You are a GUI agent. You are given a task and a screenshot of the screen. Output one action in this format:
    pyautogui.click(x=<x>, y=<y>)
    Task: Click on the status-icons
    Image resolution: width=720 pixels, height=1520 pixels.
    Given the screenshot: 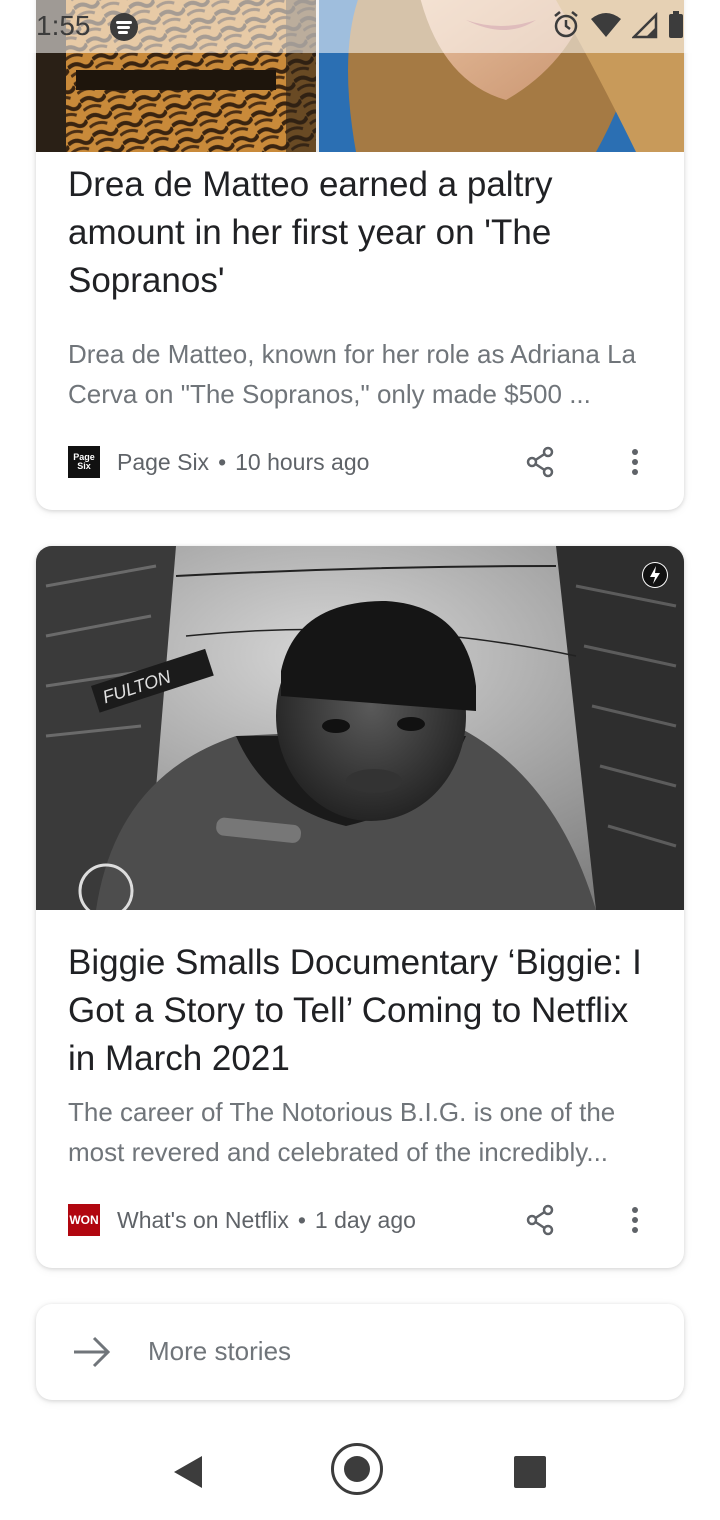 What is the action you would take?
    pyautogui.click(x=618, y=25)
    